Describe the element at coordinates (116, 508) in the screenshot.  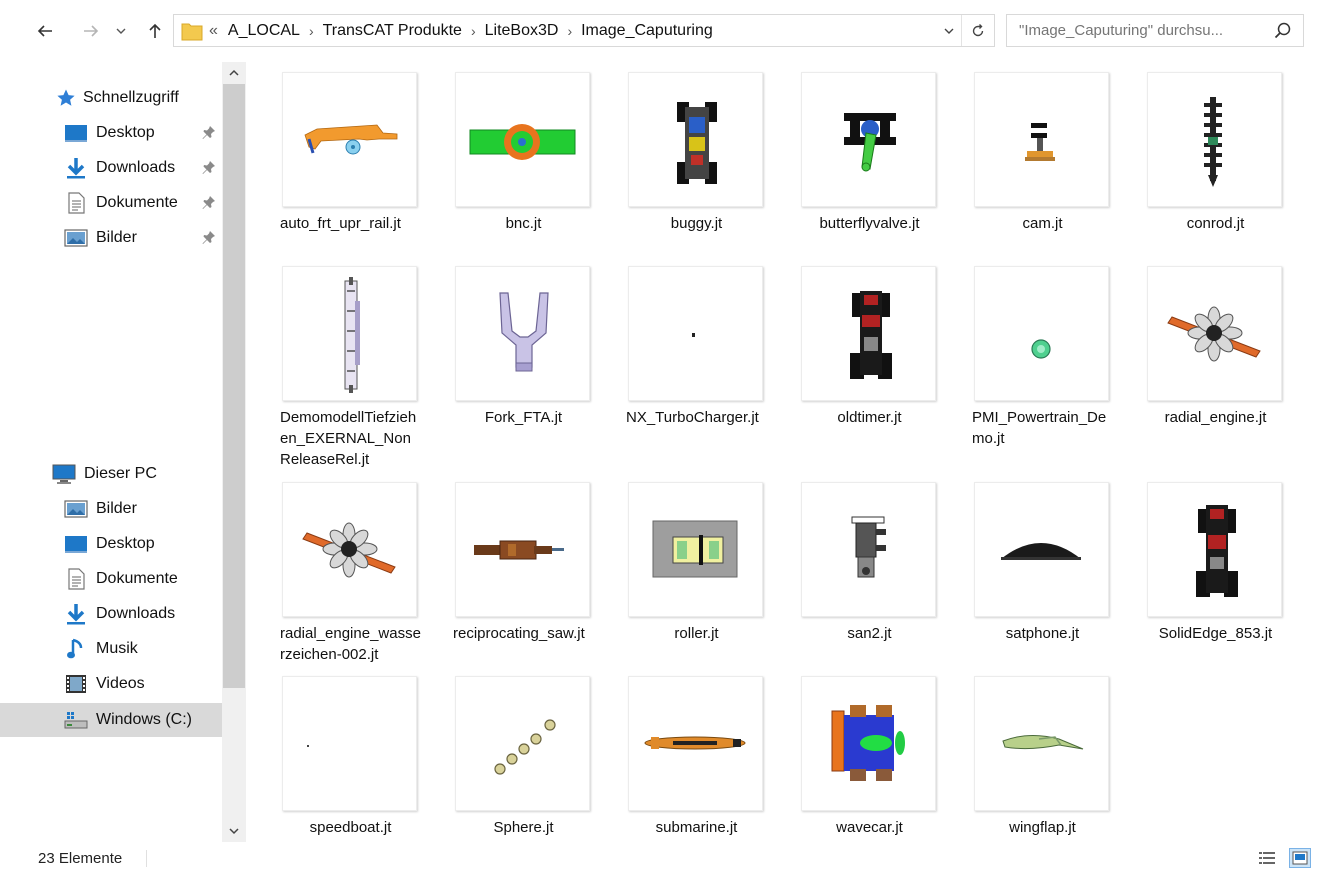
I see `sidebar-item-label: Bilder` at that location.